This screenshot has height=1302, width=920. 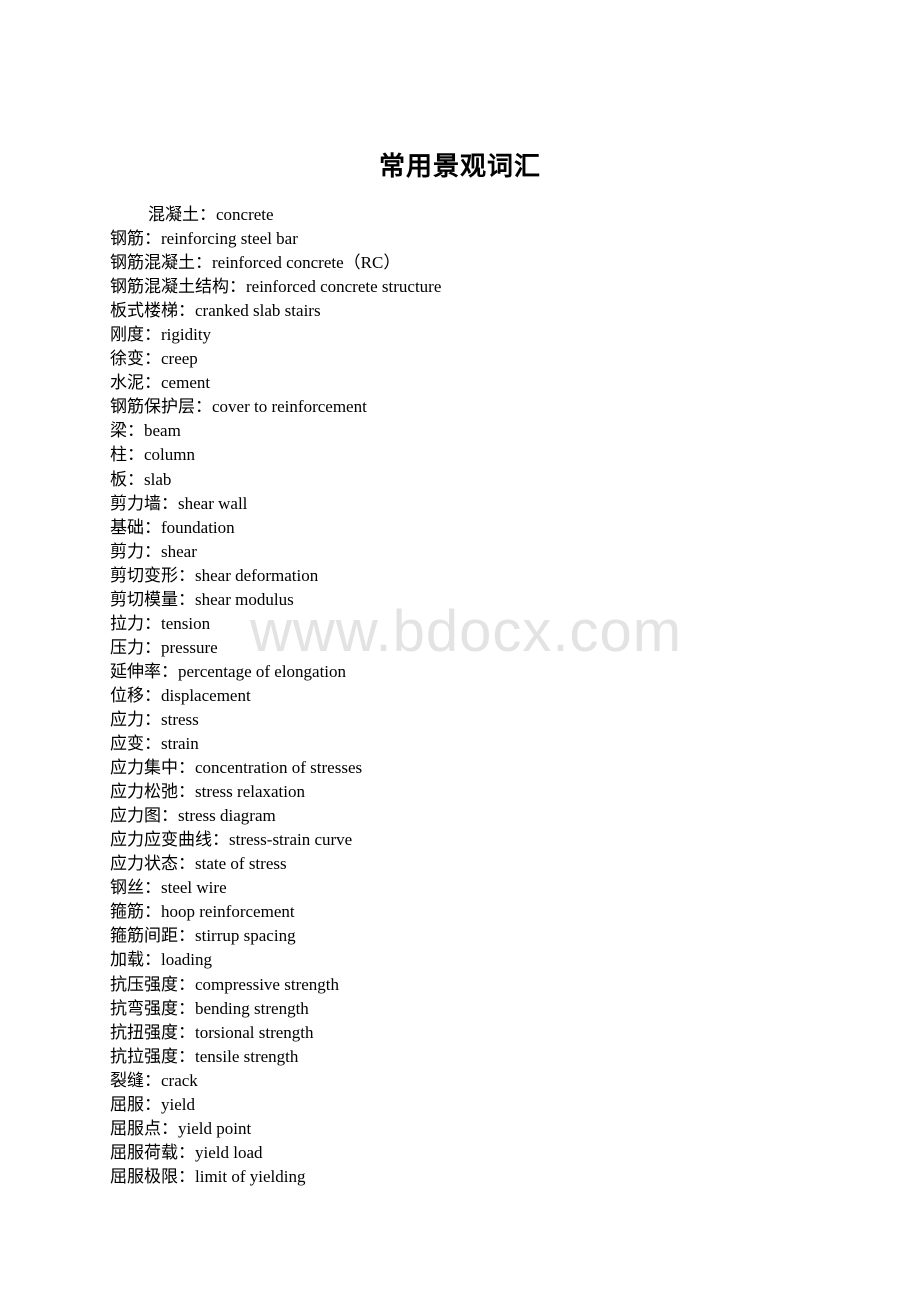 What do you see at coordinates (212, 1032) in the screenshot?
I see `glossary-entry: 抗扭强度：torsional strength` at bounding box center [212, 1032].